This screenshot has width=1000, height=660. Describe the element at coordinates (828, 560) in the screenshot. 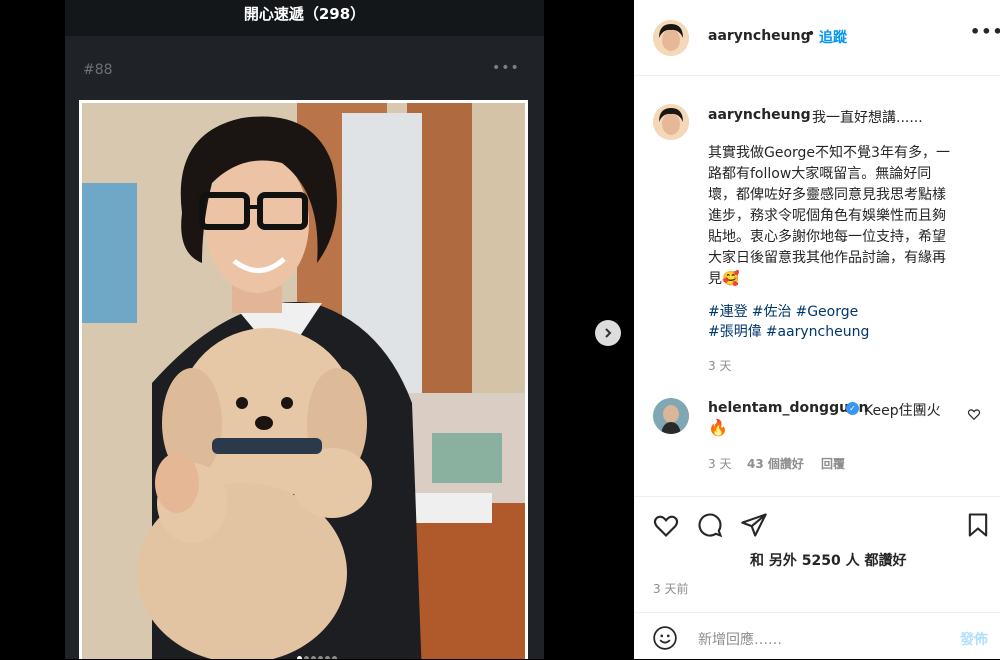

I see `likes-count: 和 另外 5250 人 都讚好` at that location.